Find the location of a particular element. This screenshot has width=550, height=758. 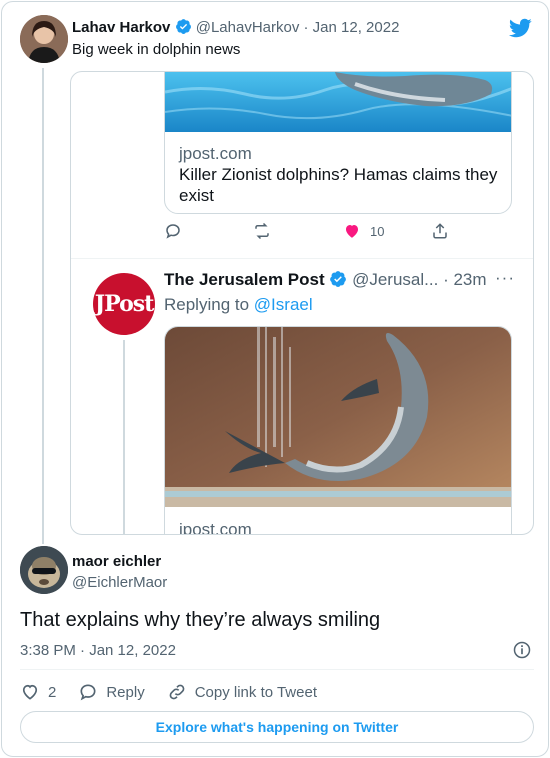

avatar-lahav is located at coordinates (44, 39).